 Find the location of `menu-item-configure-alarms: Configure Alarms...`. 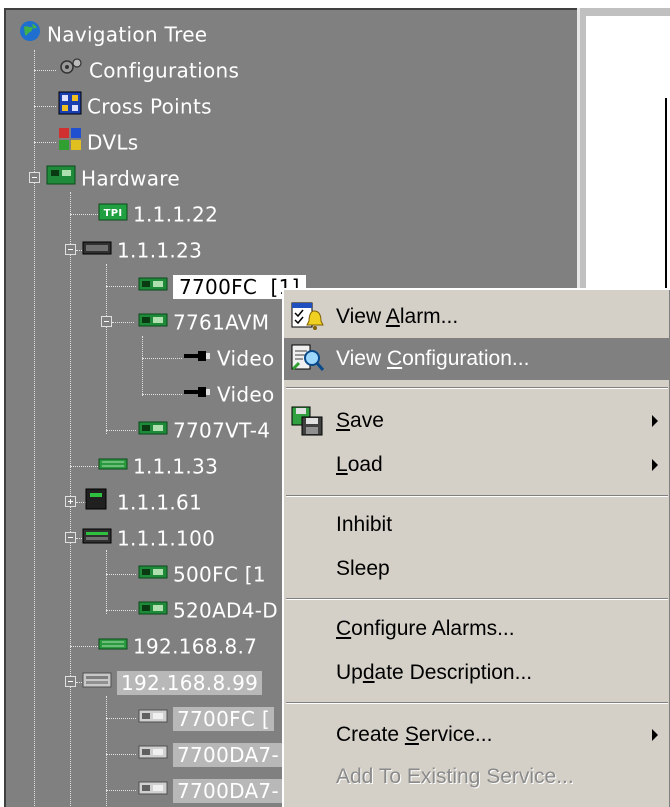

menu-item-configure-alarms: Configure Alarms... is located at coordinates (477, 629).